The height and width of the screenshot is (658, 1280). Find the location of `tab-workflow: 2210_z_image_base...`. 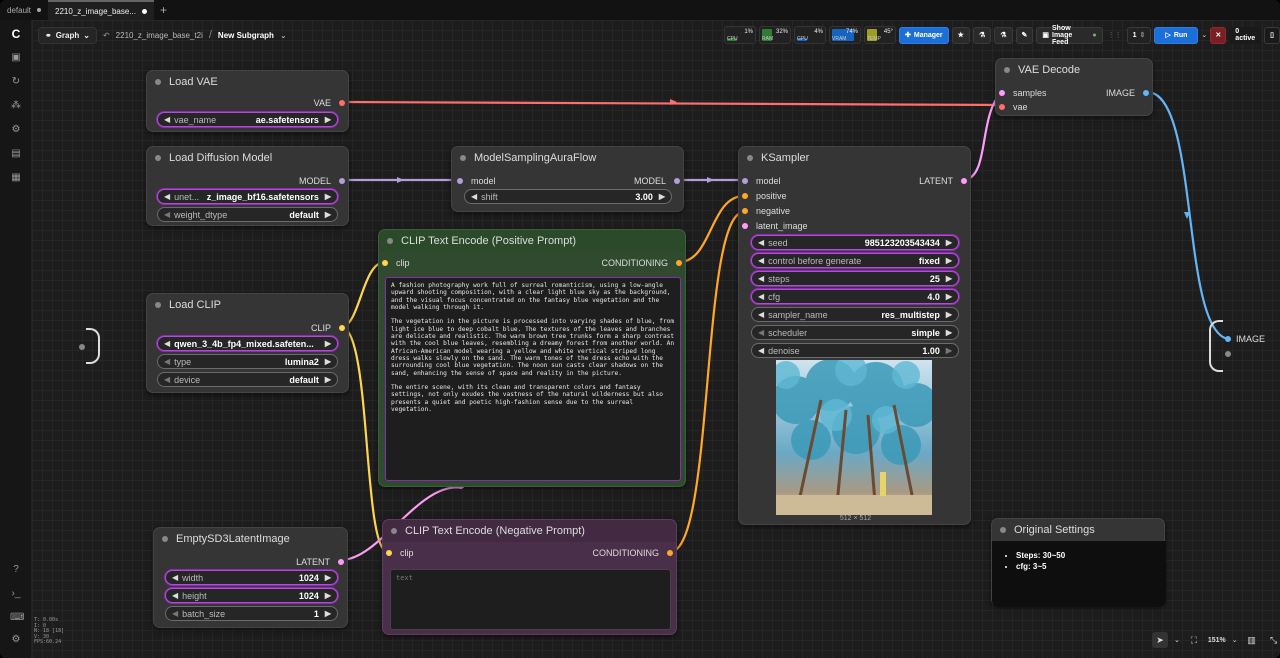

tab-workflow: 2210_z_image_base... is located at coordinates (101, 10).